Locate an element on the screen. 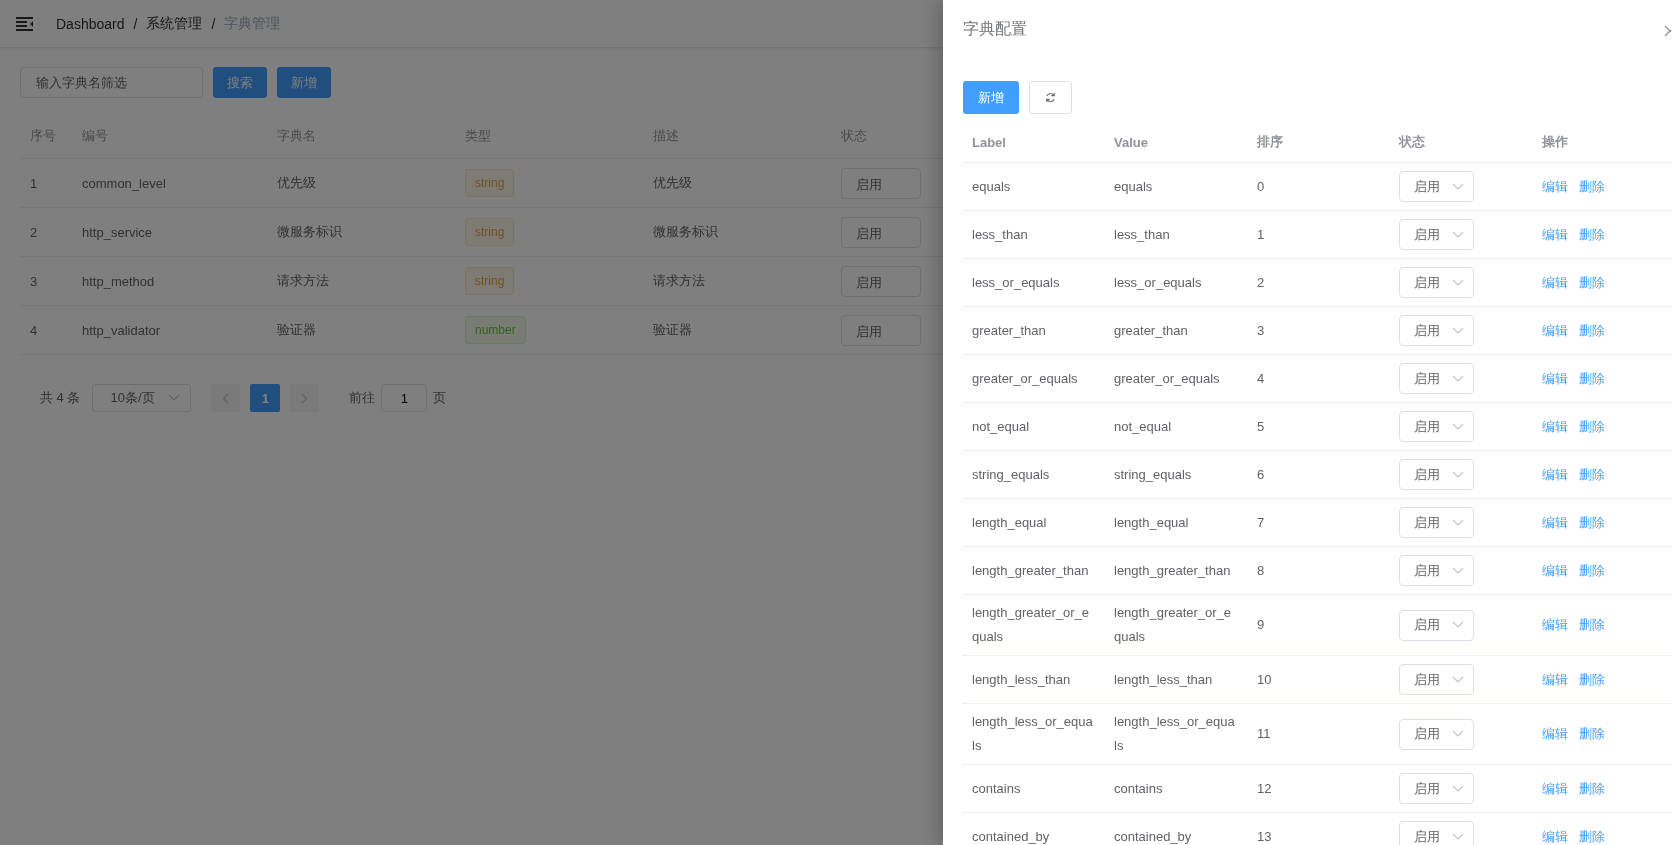 The image size is (1672, 845). column-header: Label is located at coordinates (989, 142).